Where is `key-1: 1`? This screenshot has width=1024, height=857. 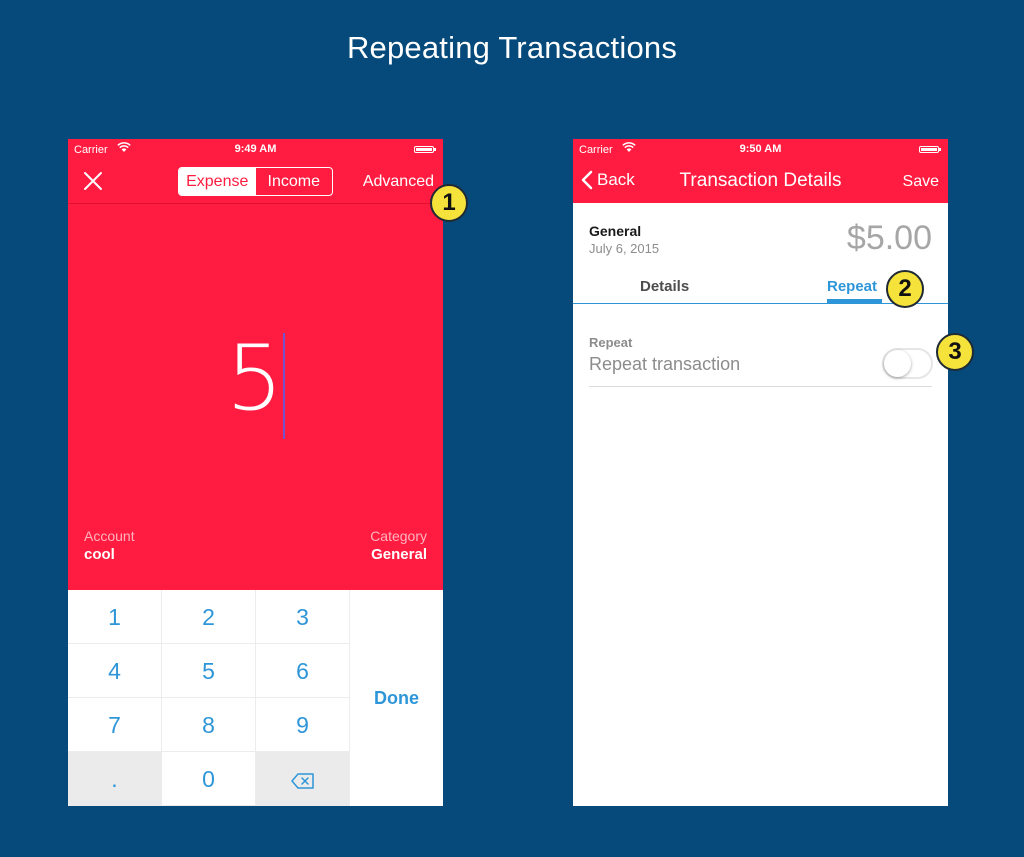 key-1: 1 is located at coordinates (115, 617).